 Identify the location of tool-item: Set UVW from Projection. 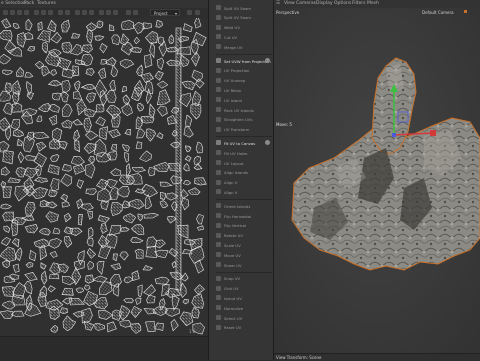
(244, 61).